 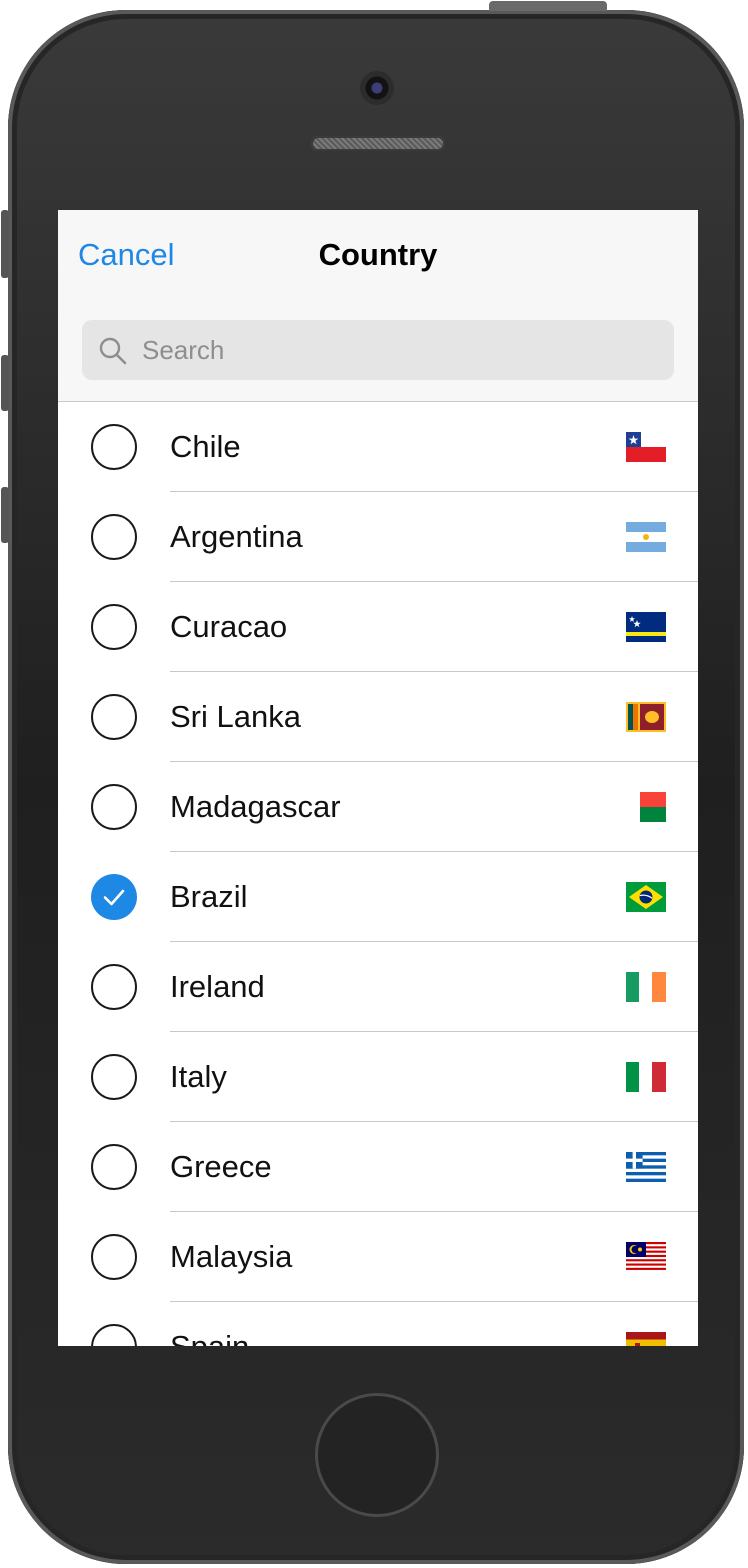 What do you see at coordinates (209, 1324) in the screenshot?
I see `country-name: Spain` at bounding box center [209, 1324].